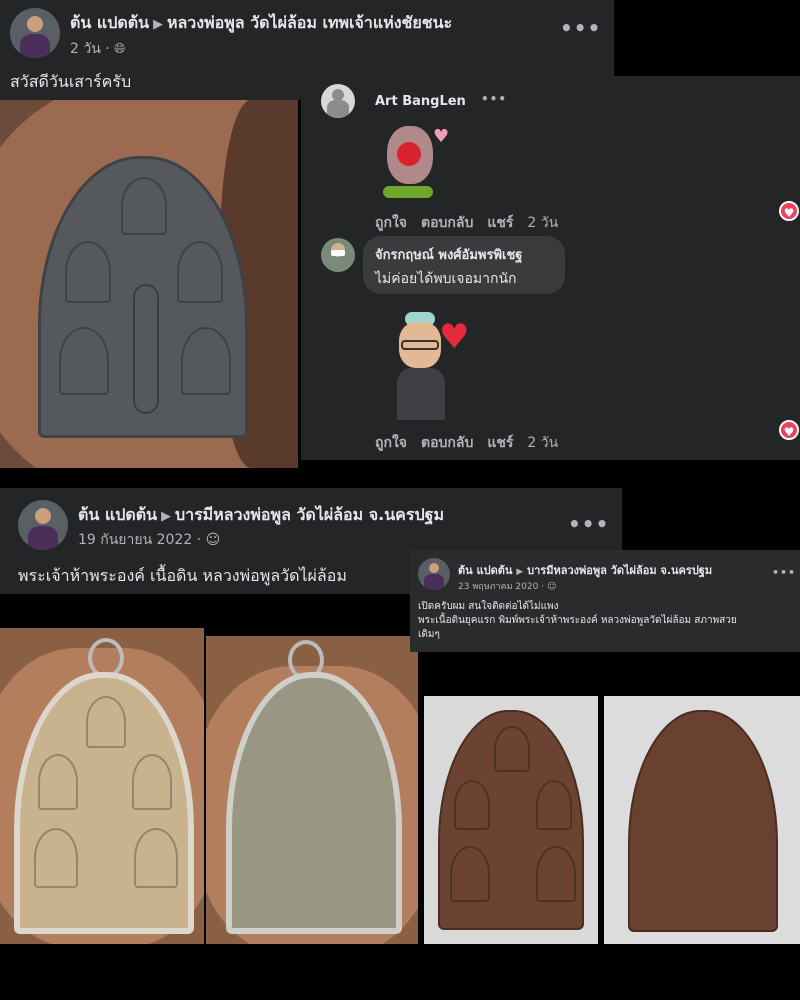  What do you see at coordinates (415, 163) in the screenshot?
I see `pug-sticker: ♥` at bounding box center [415, 163].